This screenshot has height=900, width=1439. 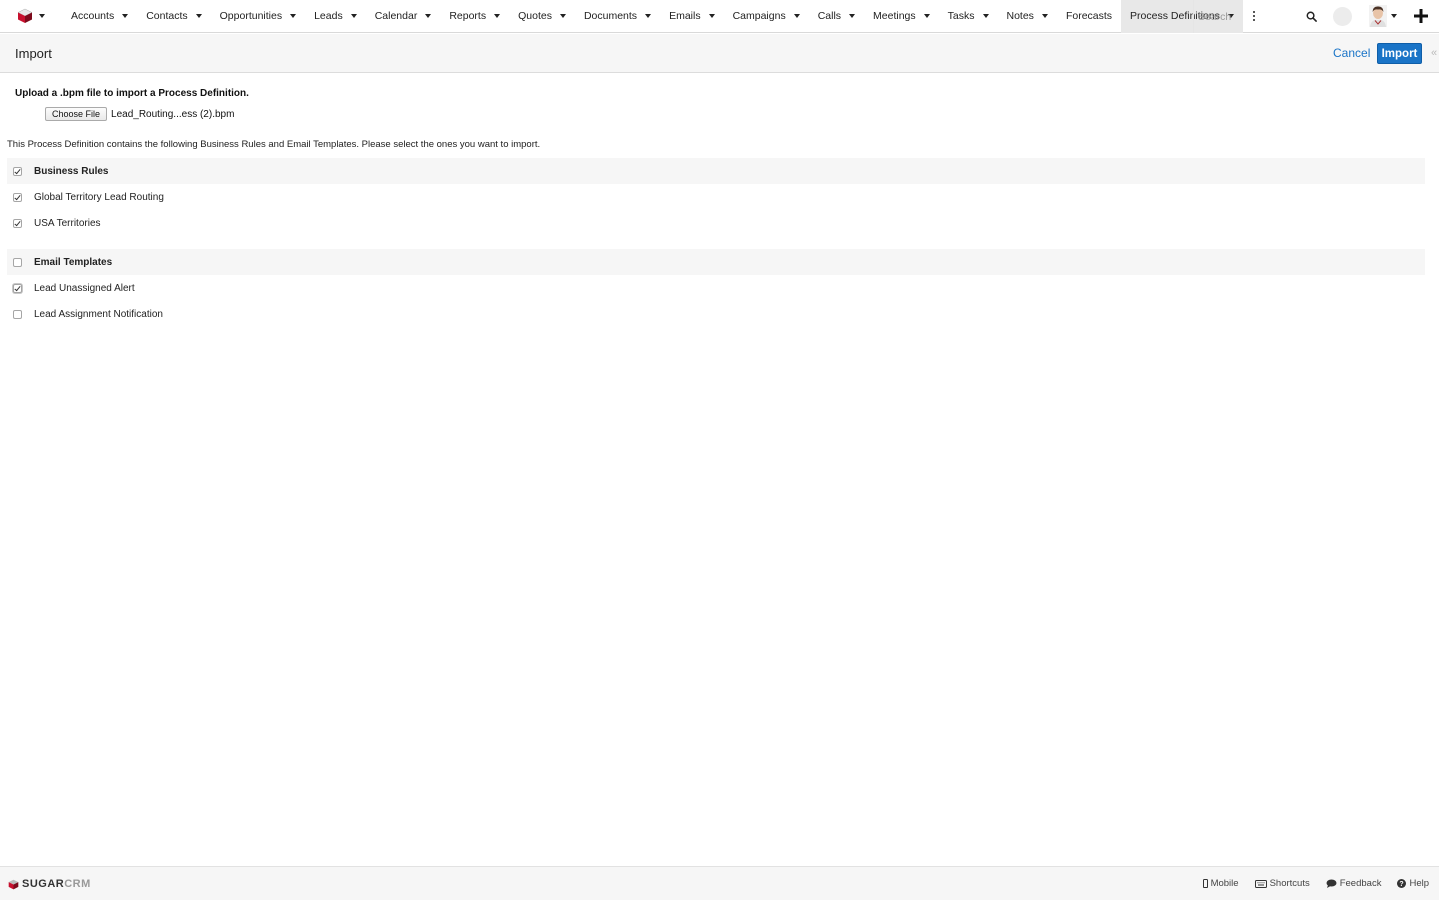 What do you see at coordinates (719, 53) in the screenshot?
I see `page-header: Import Cancel Import «` at bounding box center [719, 53].